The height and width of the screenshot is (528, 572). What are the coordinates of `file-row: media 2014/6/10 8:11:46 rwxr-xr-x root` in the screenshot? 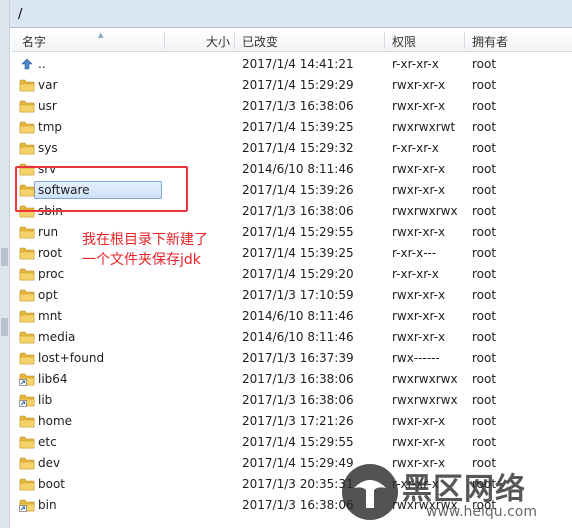 It's located at (292, 337).